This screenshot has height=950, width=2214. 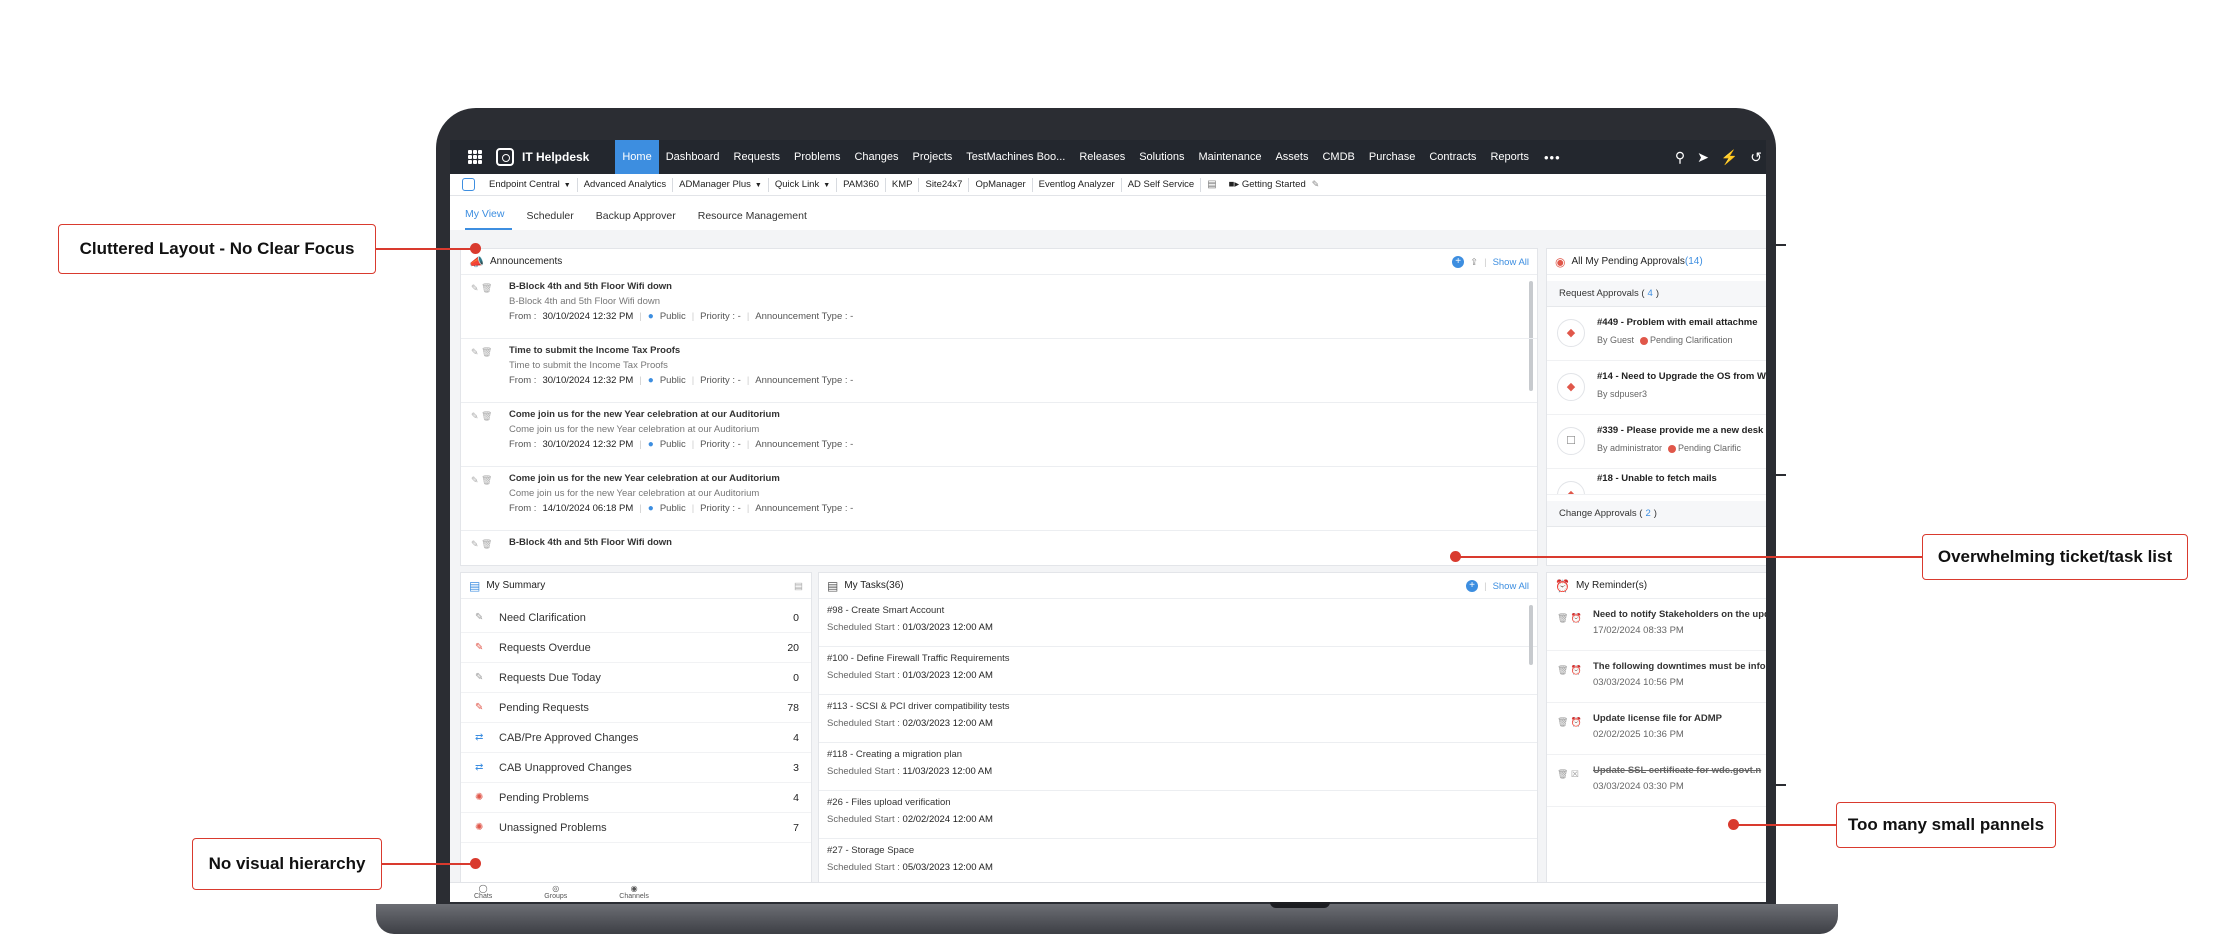 What do you see at coordinates (636, 648) in the screenshot?
I see `summary-row: ✎ Requests Overdue 20` at bounding box center [636, 648].